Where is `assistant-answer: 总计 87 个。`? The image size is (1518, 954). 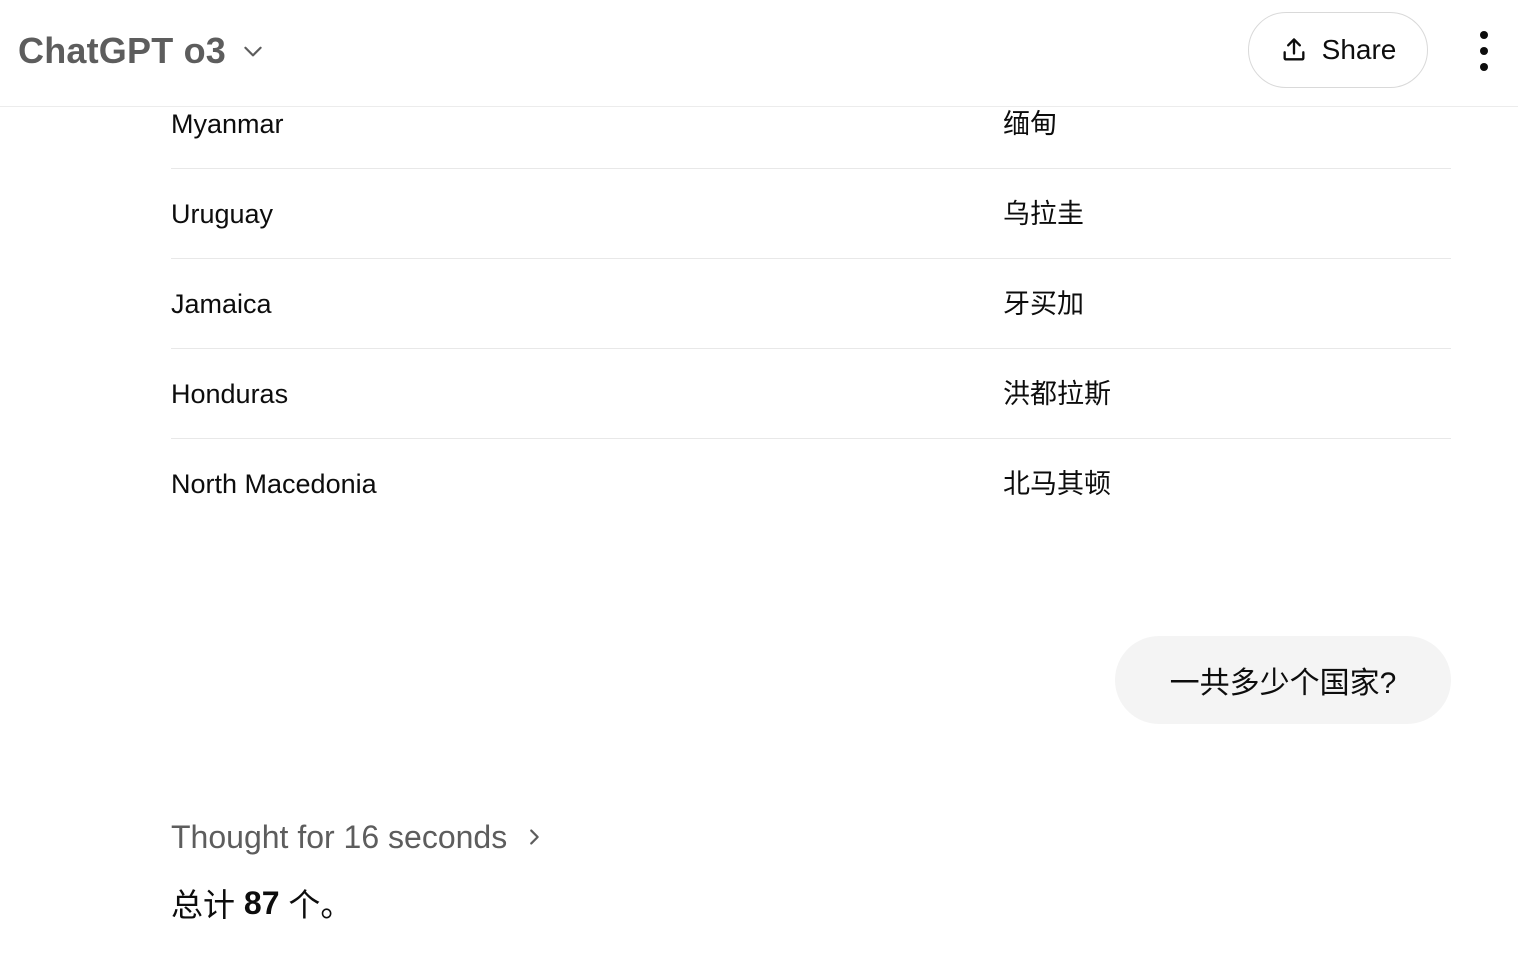 assistant-answer: 总计 87 个。 is located at coordinates (261, 903).